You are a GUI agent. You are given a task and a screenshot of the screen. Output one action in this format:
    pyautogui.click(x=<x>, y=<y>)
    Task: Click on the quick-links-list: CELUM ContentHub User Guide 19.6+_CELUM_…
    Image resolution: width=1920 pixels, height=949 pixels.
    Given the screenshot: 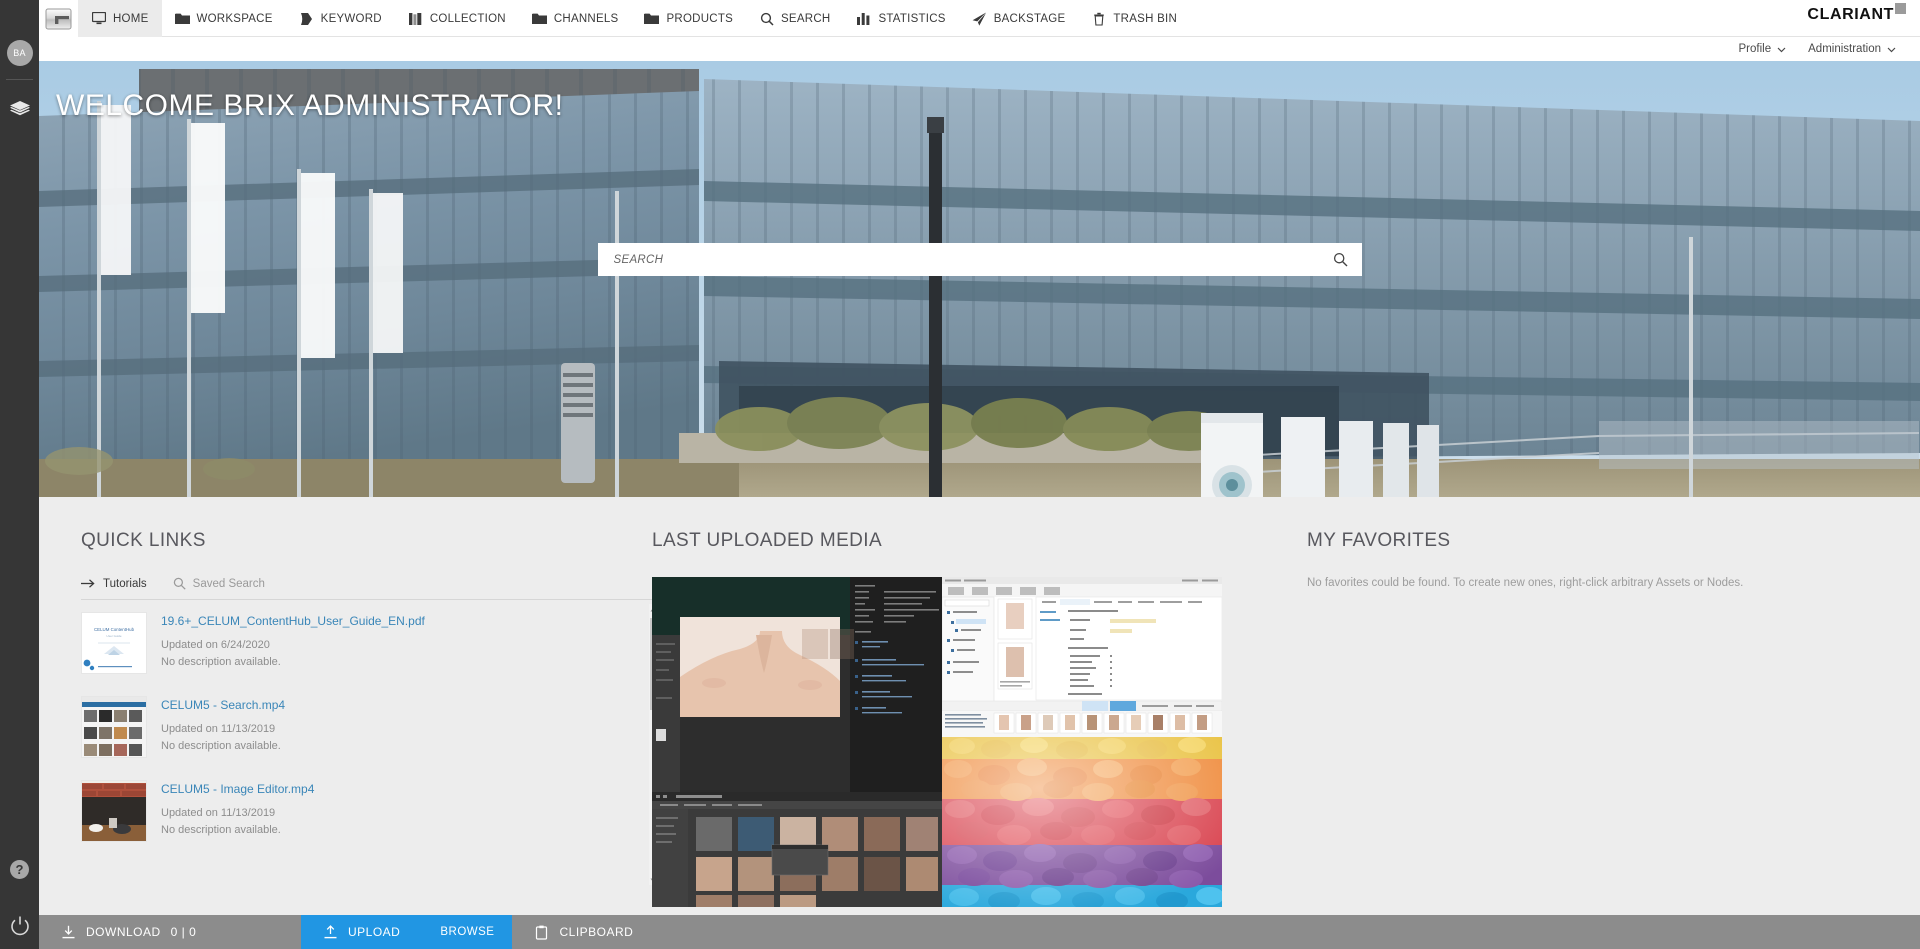 What is the action you would take?
    pyautogui.click(x=369, y=743)
    